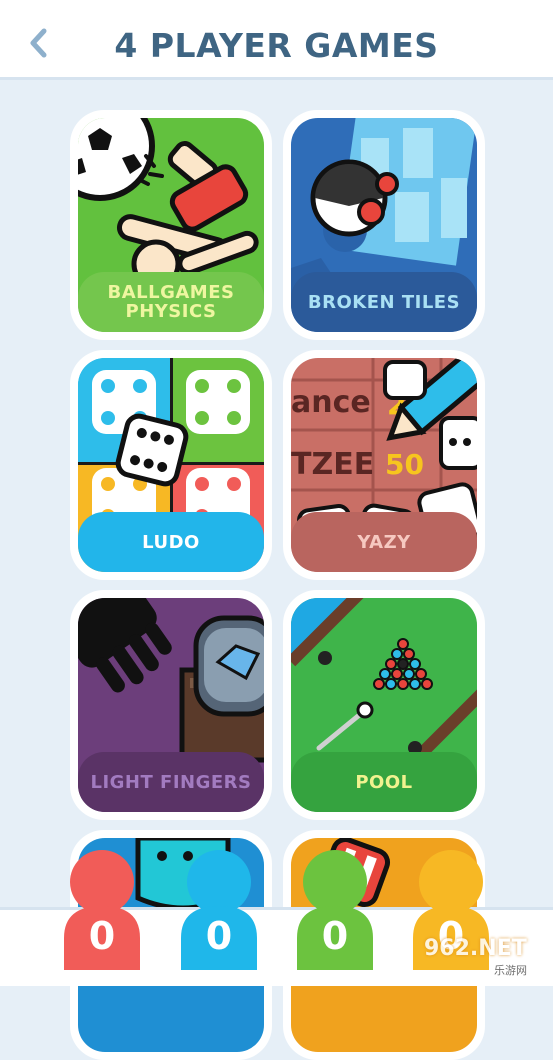 The width and height of the screenshot is (553, 1060). What do you see at coordinates (403, 664) in the screenshot?
I see `pool-balls-icon` at bounding box center [403, 664].